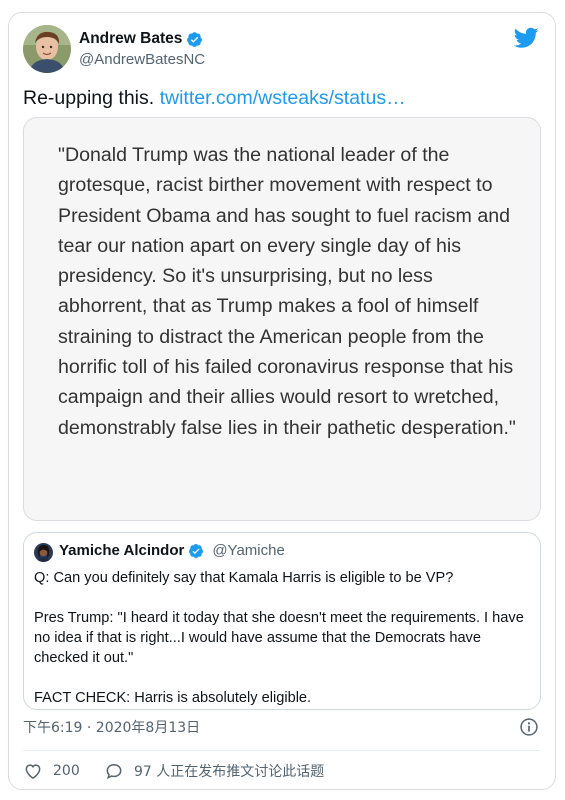 This screenshot has height=800, width=565. I want to click on divider, so click(282, 750).